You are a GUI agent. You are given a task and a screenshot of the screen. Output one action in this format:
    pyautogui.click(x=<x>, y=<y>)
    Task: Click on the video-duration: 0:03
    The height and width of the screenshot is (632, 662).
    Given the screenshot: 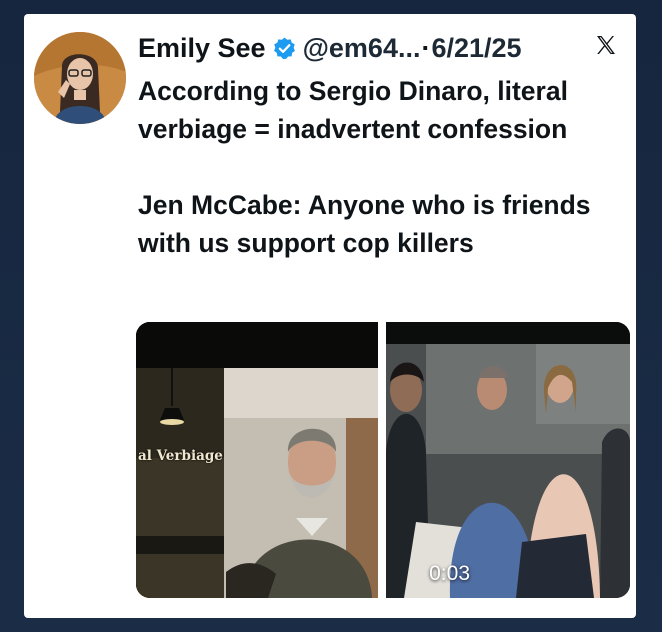 What is the action you would take?
    pyautogui.click(x=449, y=573)
    